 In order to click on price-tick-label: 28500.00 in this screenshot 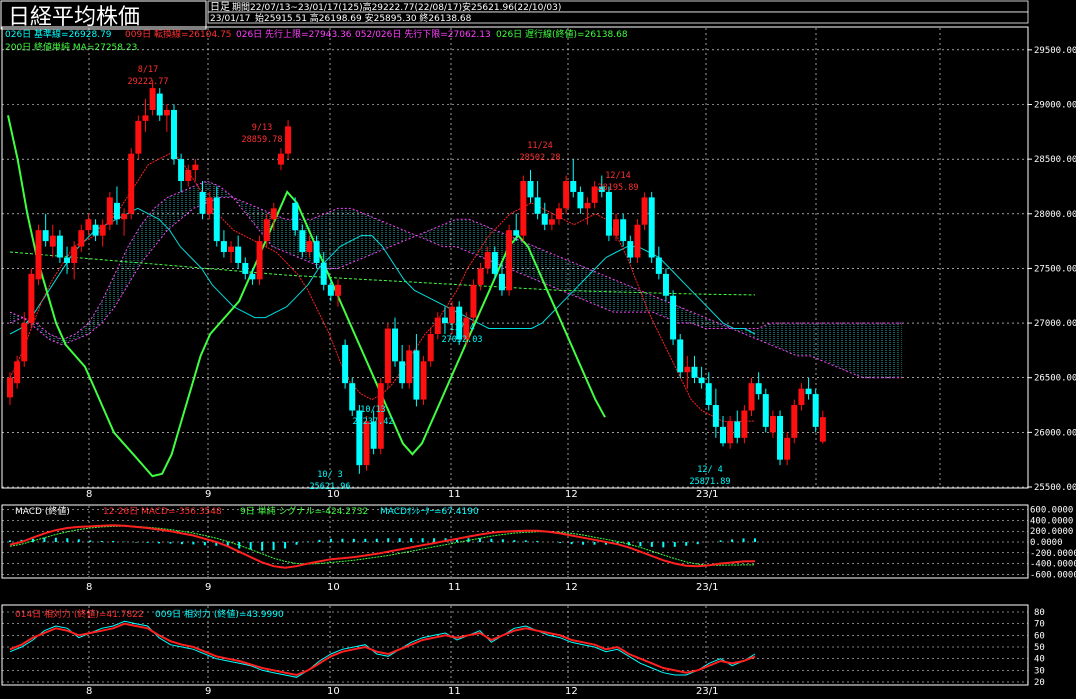, I will do `click(1055, 160)`.